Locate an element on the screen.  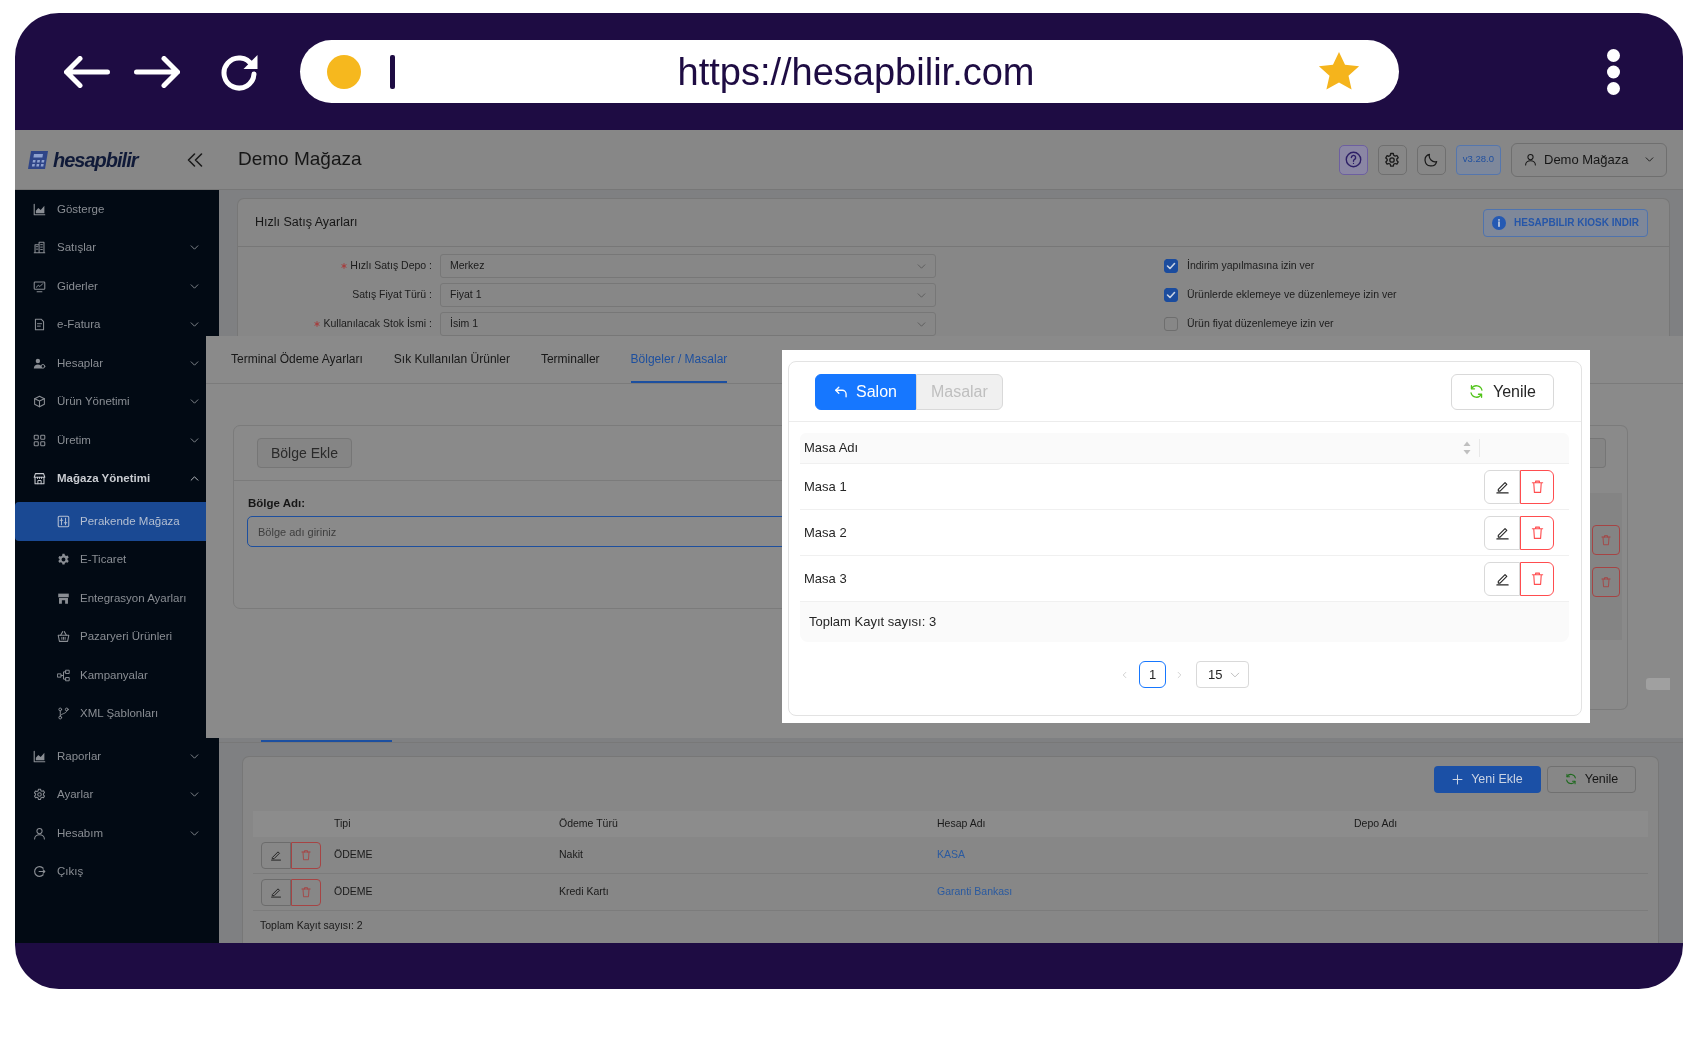
page-size-select: 15 is located at coordinates (1222, 674).